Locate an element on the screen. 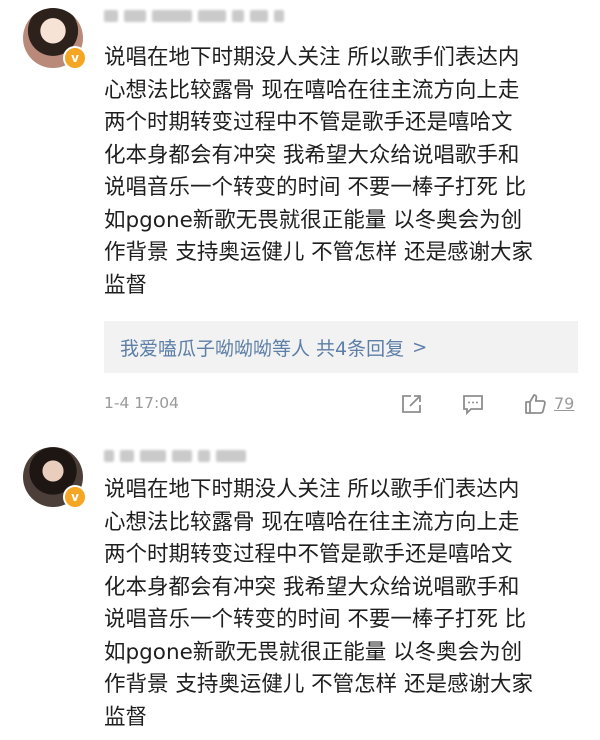  thumbs-up-icon is located at coordinates (536, 404).